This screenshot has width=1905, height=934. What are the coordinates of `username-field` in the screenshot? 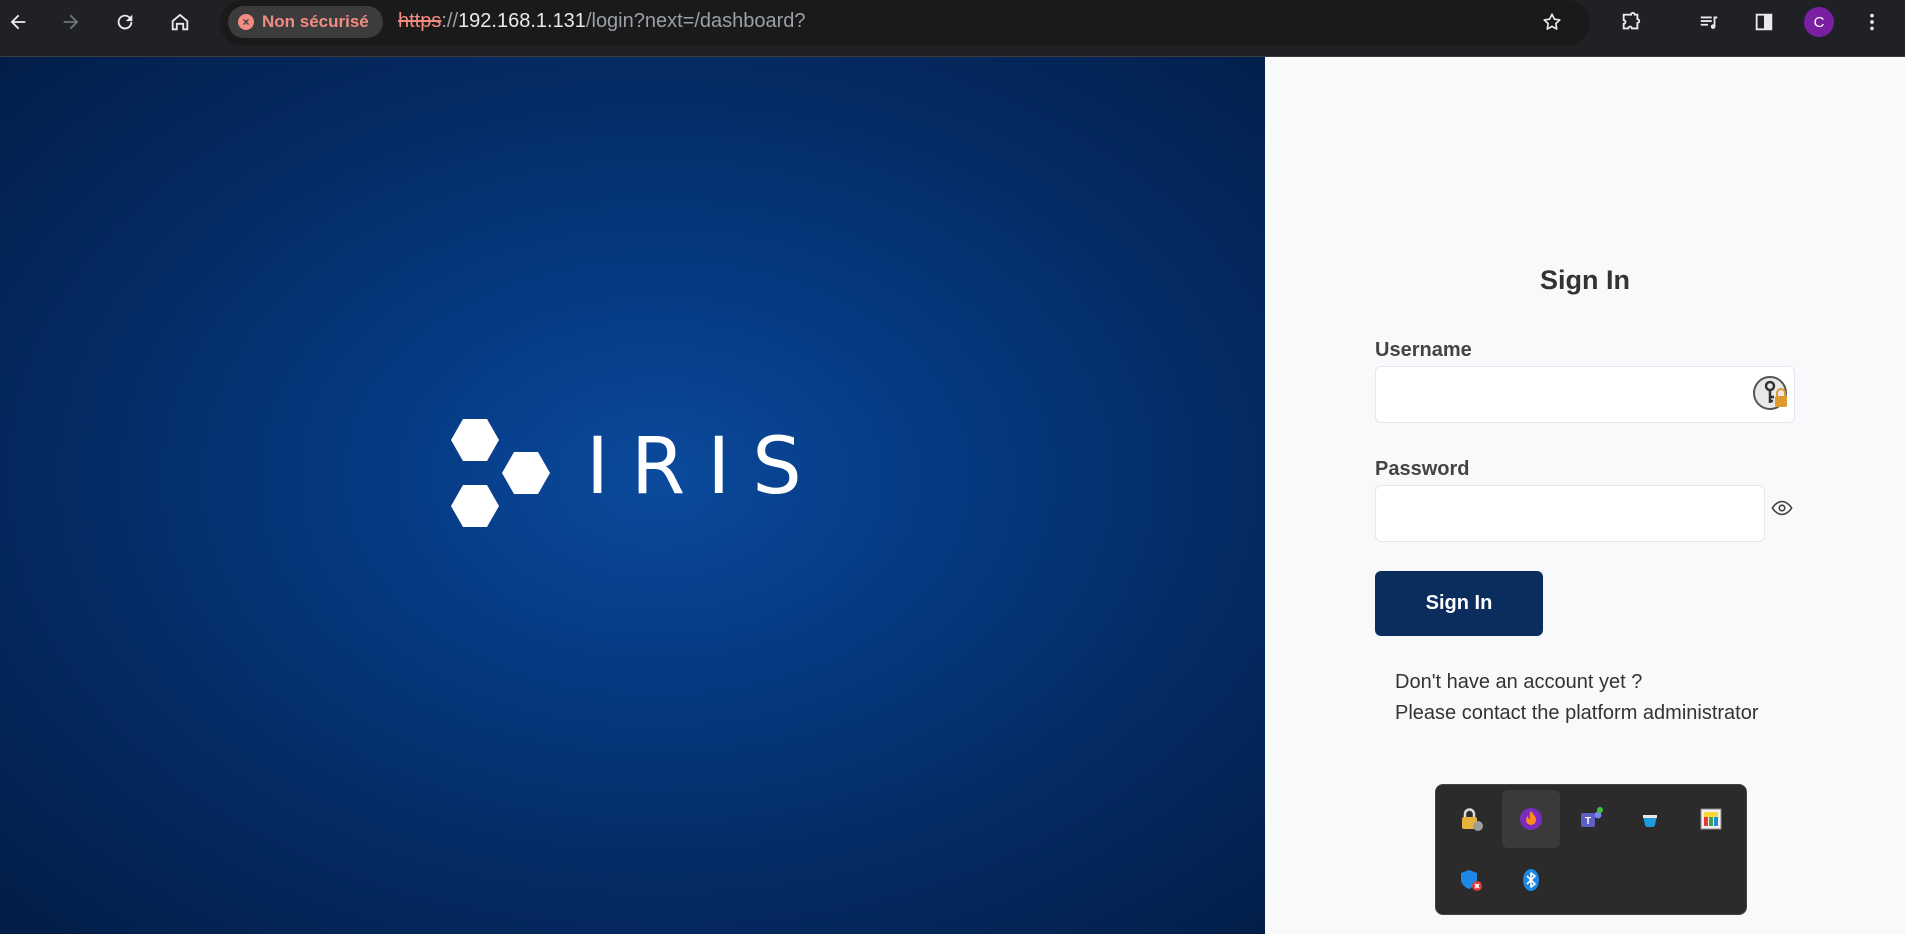 It's located at (1585, 394).